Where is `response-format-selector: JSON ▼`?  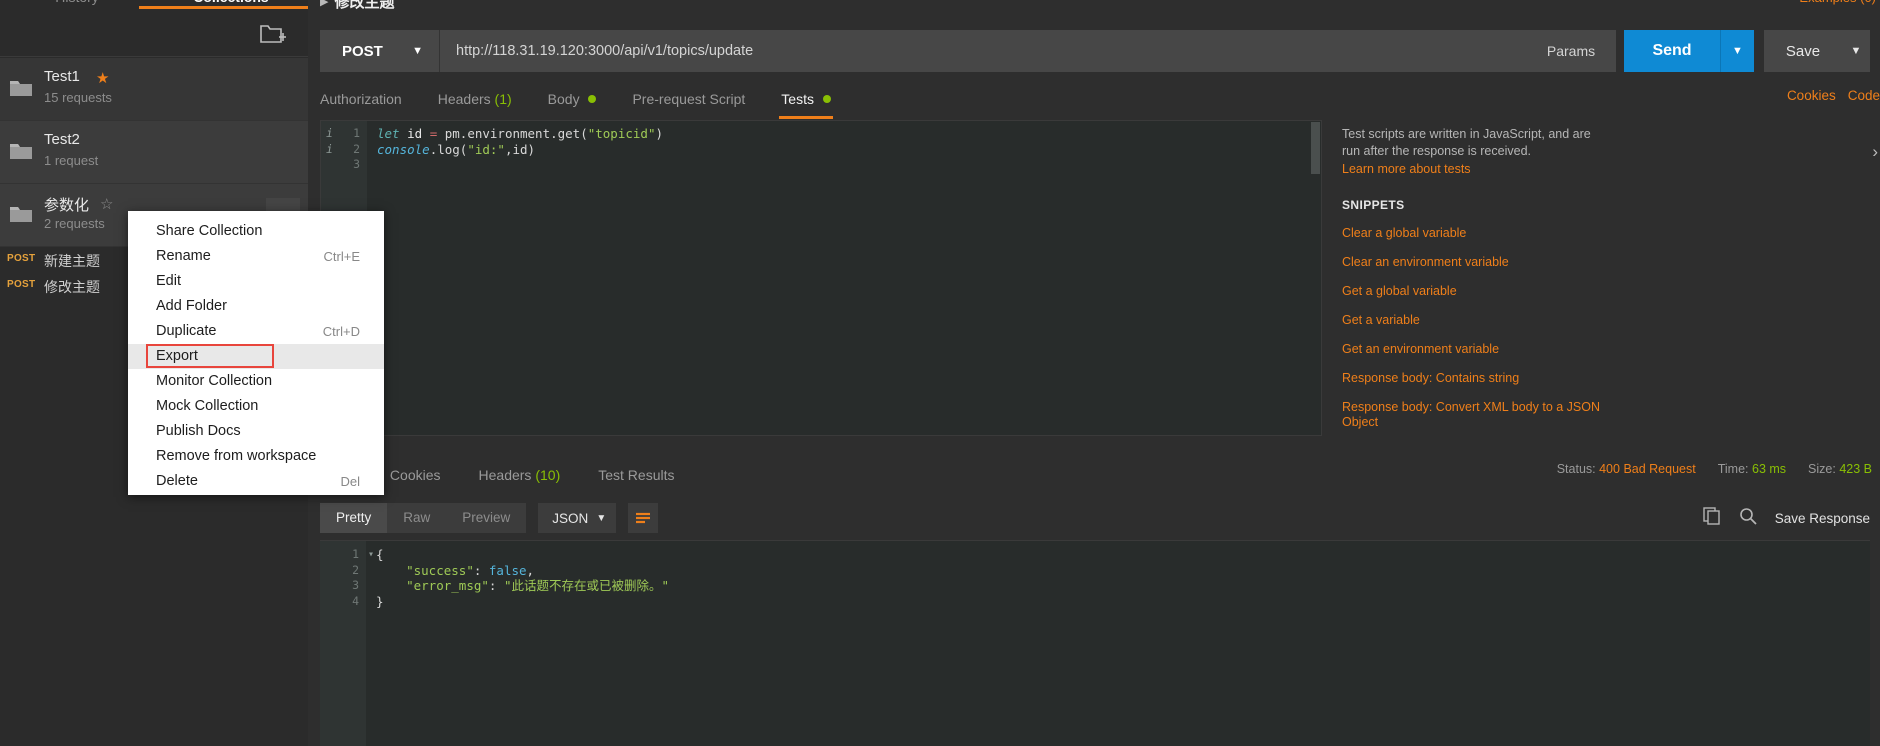 response-format-selector: JSON ▼ is located at coordinates (577, 518).